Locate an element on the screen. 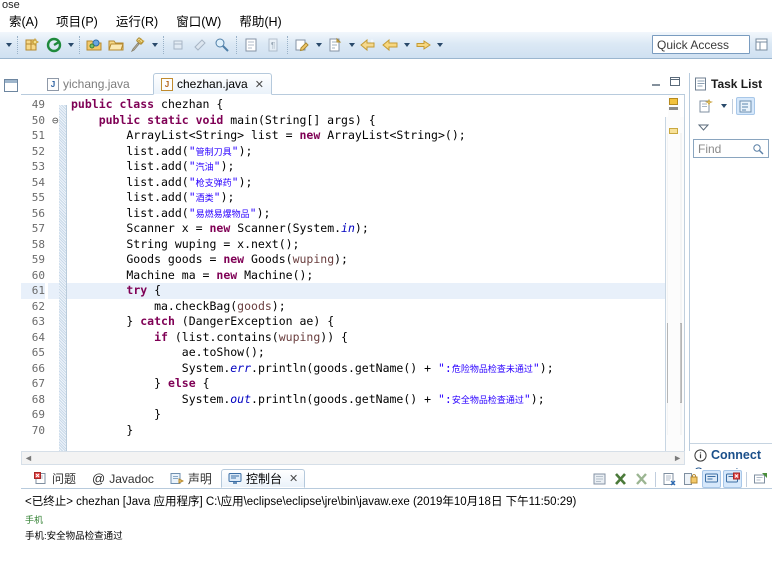  open-folder-icon is located at coordinates (116, 45).